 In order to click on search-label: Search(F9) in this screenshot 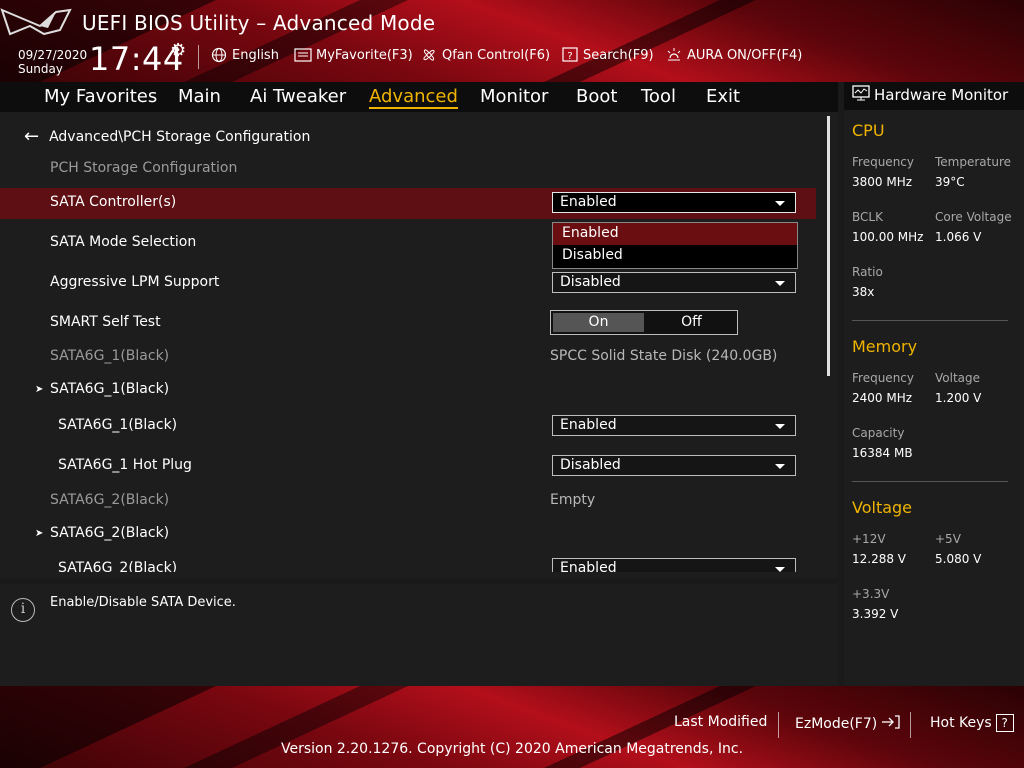, I will do `click(618, 55)`.